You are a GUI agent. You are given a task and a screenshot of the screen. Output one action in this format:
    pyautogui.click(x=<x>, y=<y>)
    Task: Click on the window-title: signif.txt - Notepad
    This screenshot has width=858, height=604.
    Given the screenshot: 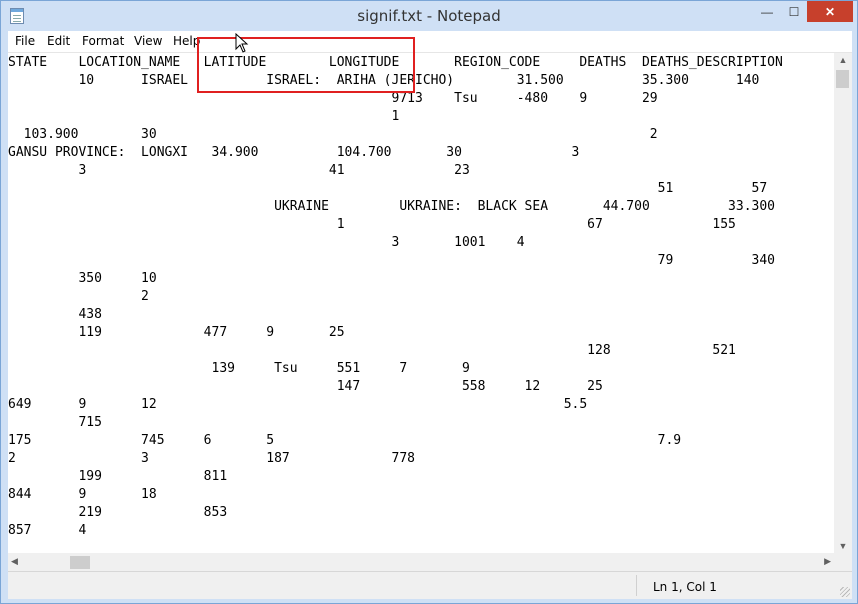 What is the action you would take?
    pyautogui.click(x=429, y=16)
    